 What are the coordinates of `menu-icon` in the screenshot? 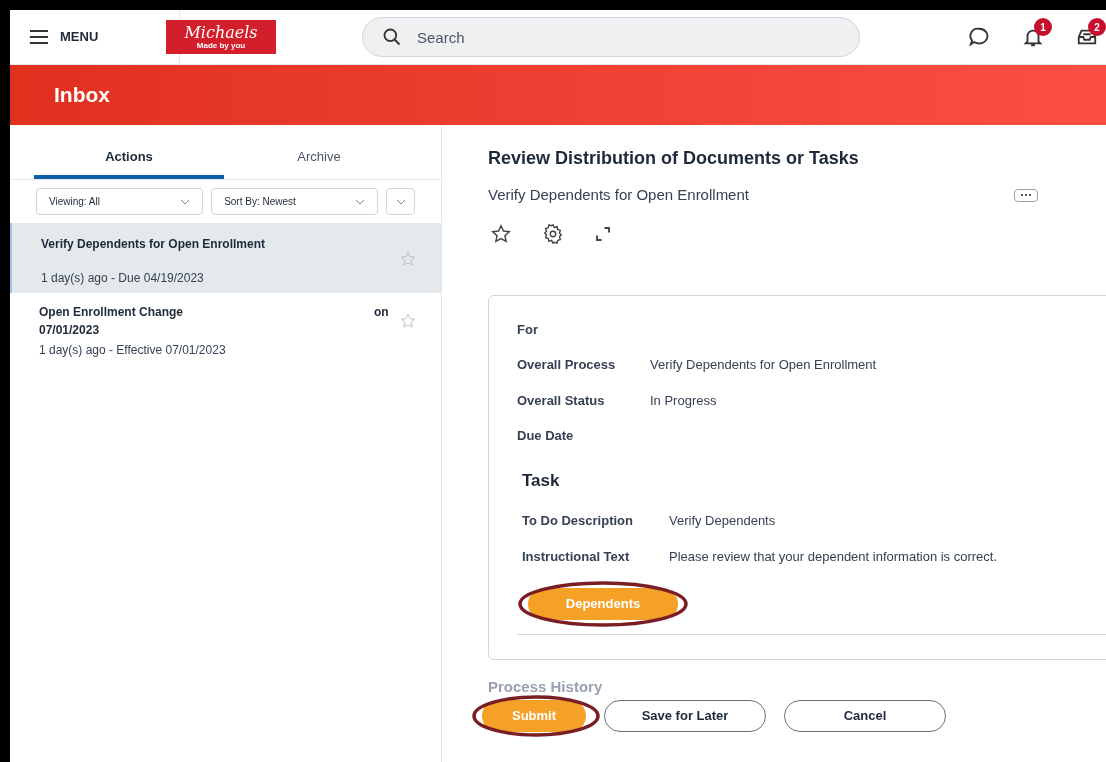 It's located at (39, 37).